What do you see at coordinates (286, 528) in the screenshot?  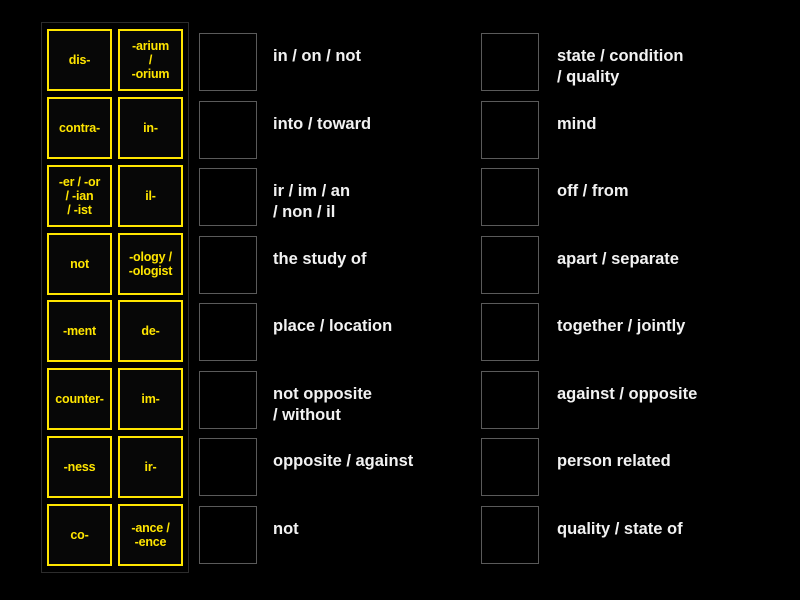 I see `answer-label: not` at bounding box center [286, 528].